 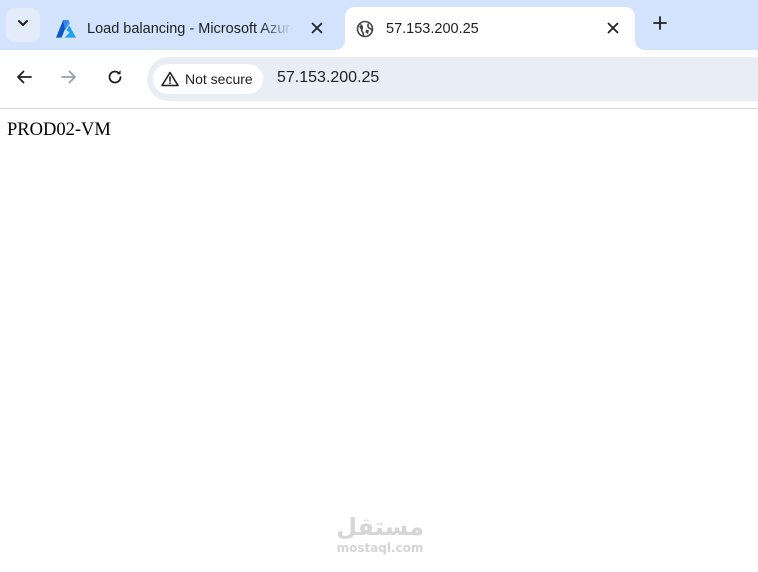 I want to click on forward-arrow-icon, so click(x=69, y=79).